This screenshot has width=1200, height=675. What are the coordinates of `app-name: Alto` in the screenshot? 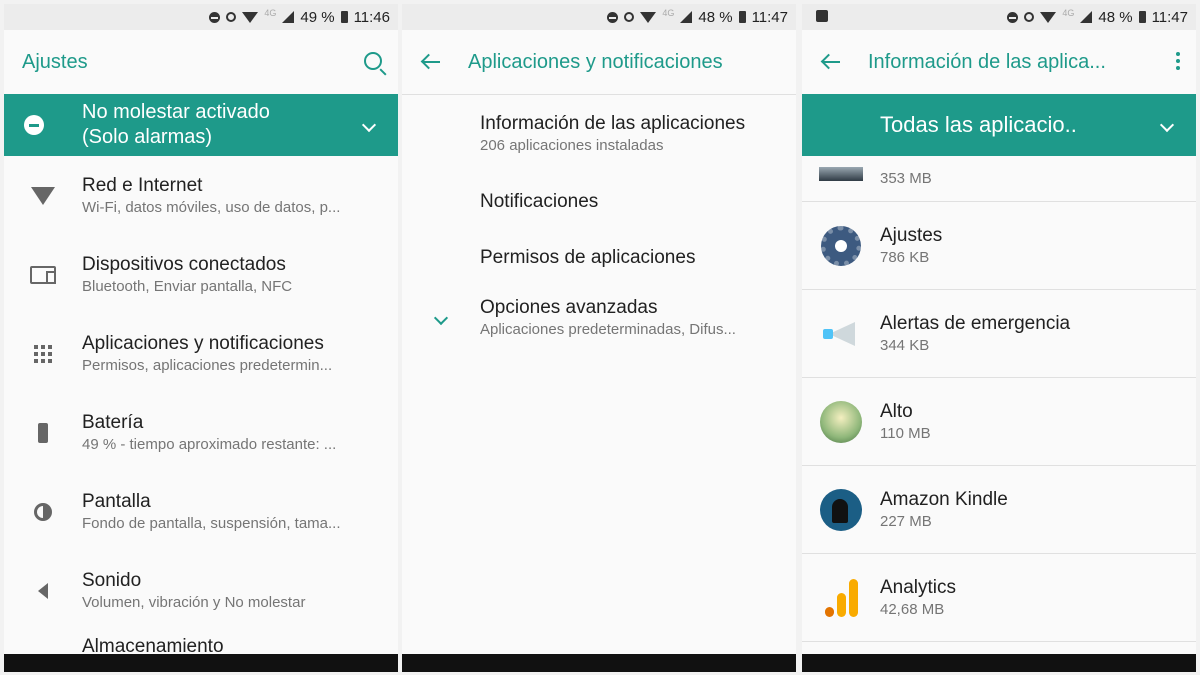 It's located at (896, 411).